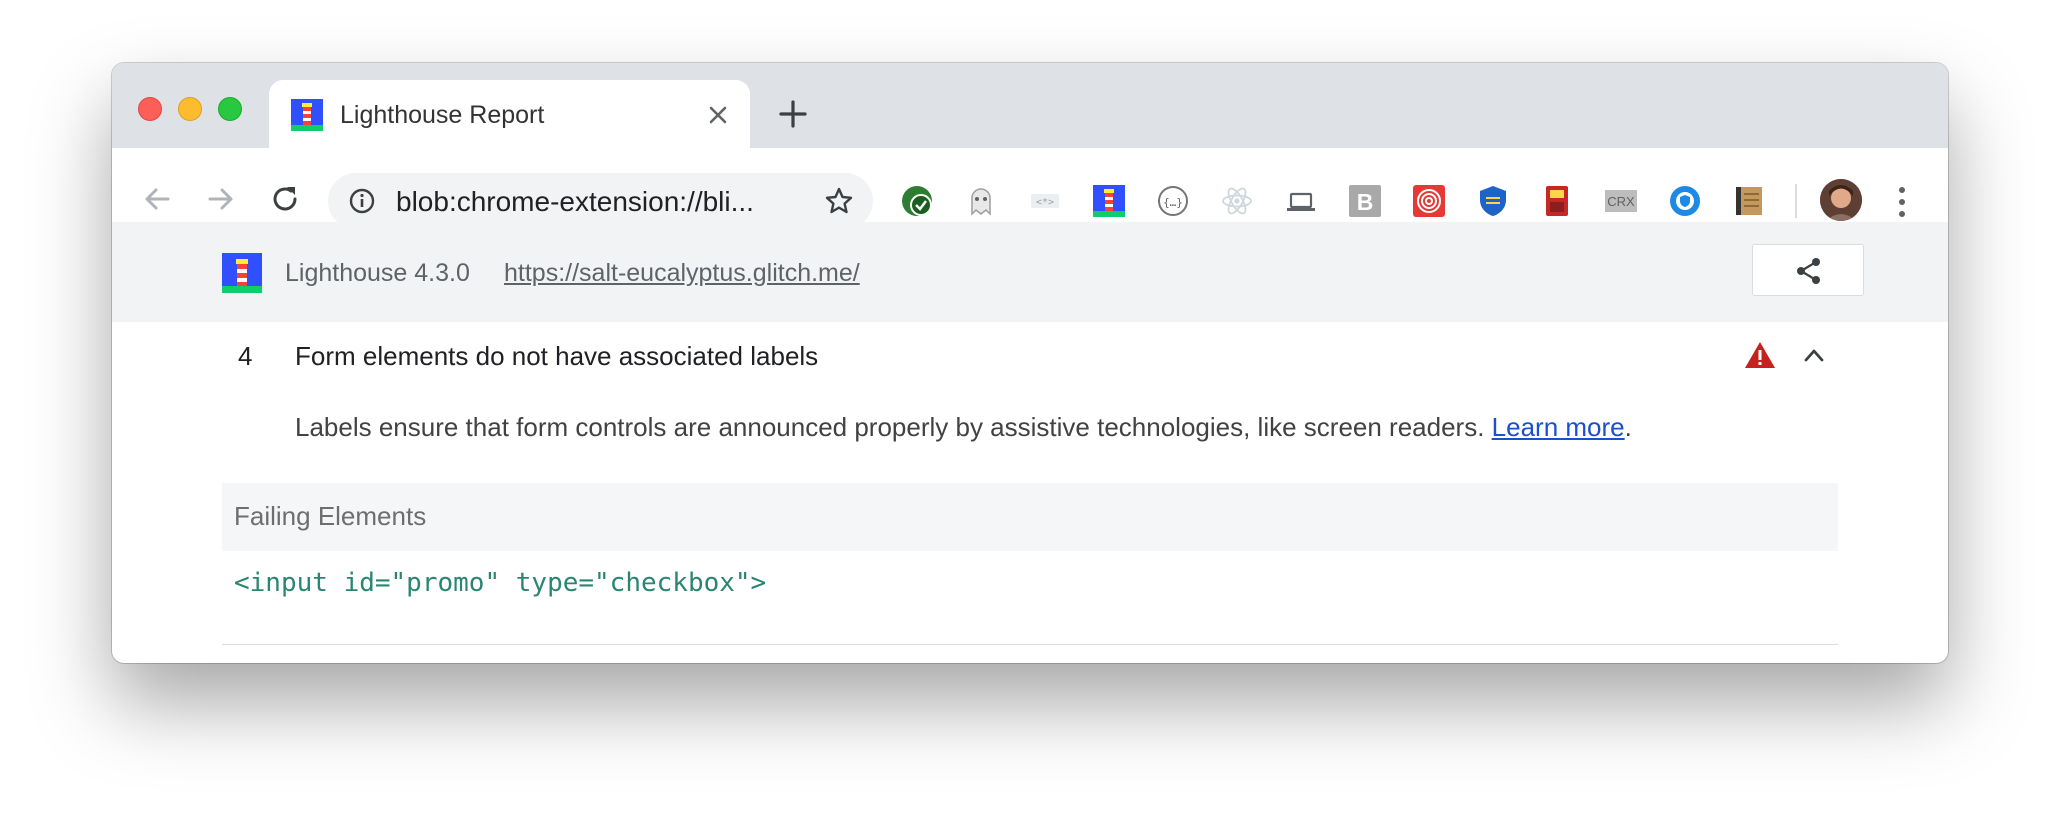 This screenshot has width=2060, height=824. Describe the element at coordinates (1301, 201) in the screenshot. I see `laptop-icon` at that location.